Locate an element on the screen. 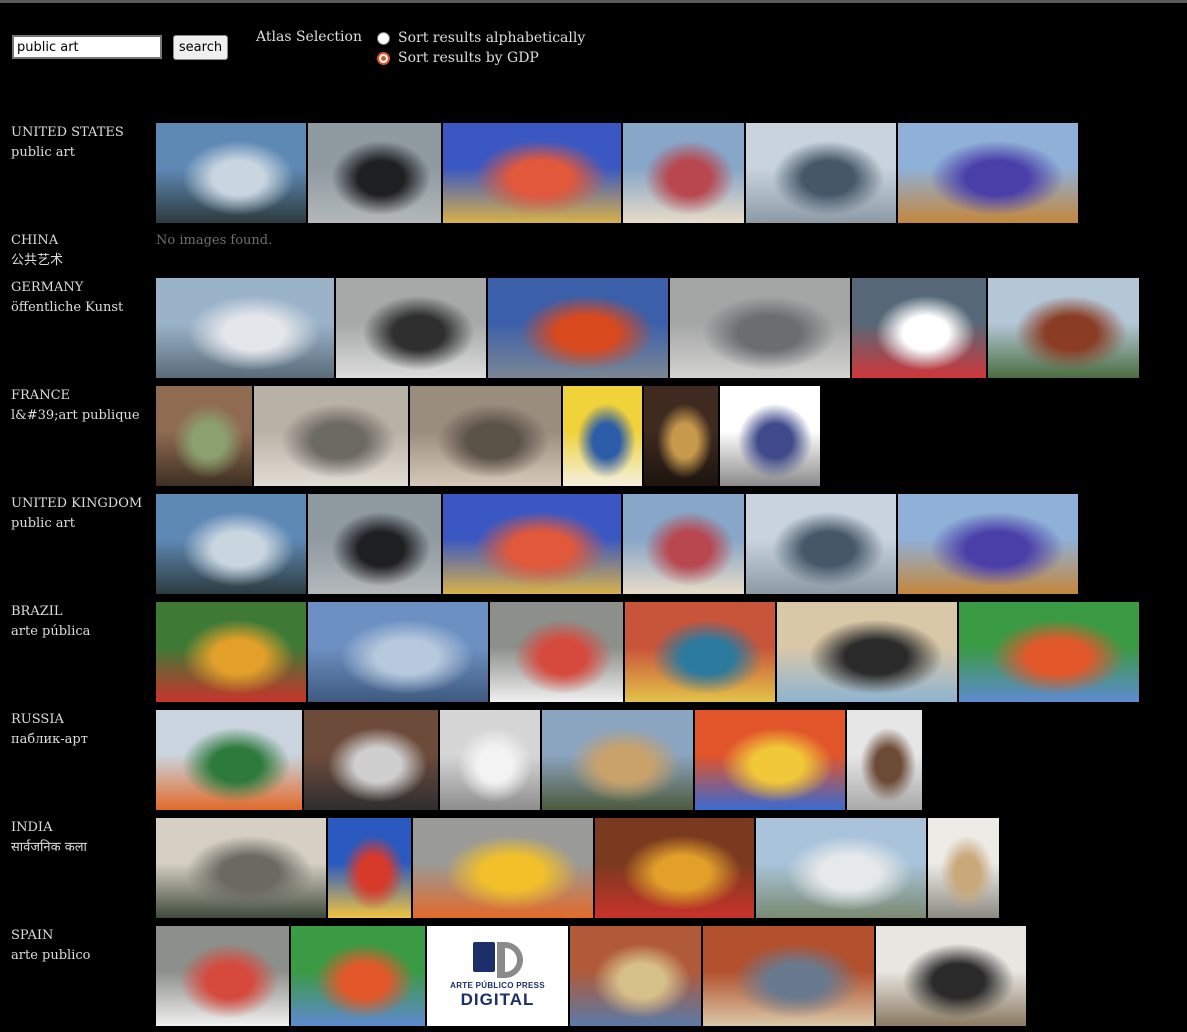  atlas-selection-link: Atlas Selection is located at coordinates (309, 37).